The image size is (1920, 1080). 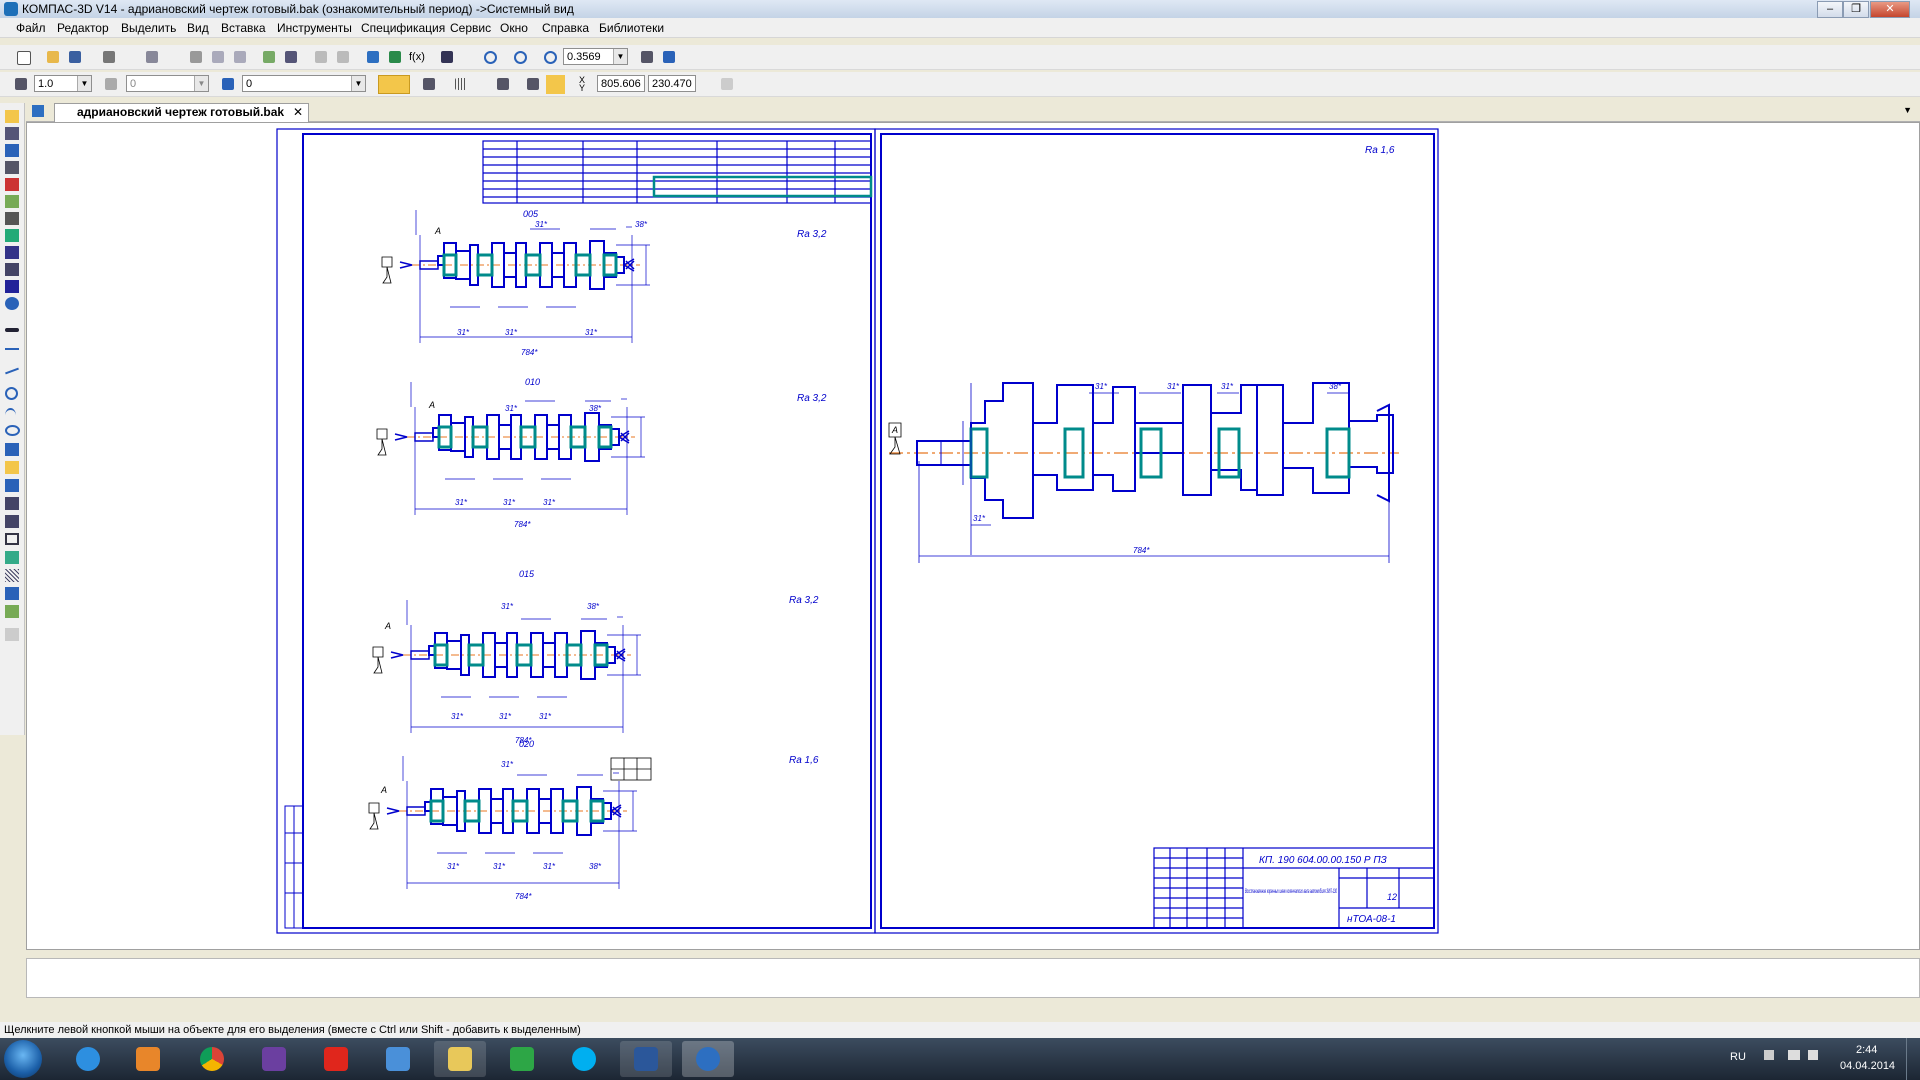 I want to click on network-icon, so click(x=1794, y=1055).